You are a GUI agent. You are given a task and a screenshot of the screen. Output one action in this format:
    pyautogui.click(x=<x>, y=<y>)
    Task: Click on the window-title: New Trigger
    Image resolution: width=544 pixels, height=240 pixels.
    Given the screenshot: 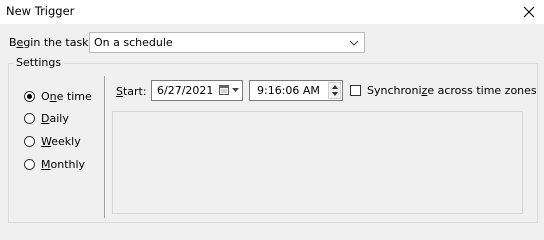 What is the action you would take?
    pyautogui.click(x=40, y=11)
    